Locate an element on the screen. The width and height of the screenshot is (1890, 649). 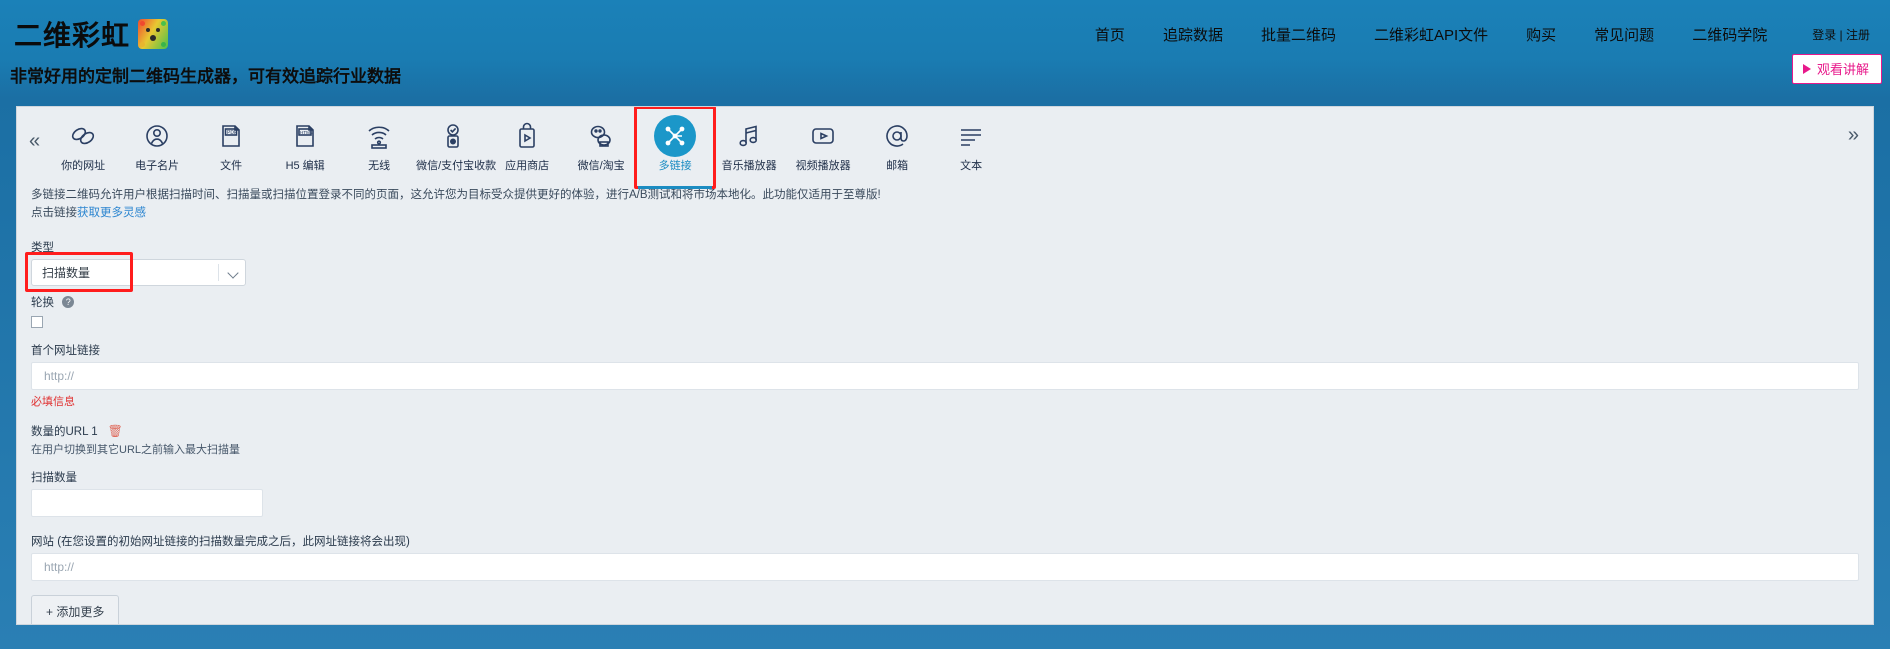
user-badge-icon is located at coordinates (157, 136).